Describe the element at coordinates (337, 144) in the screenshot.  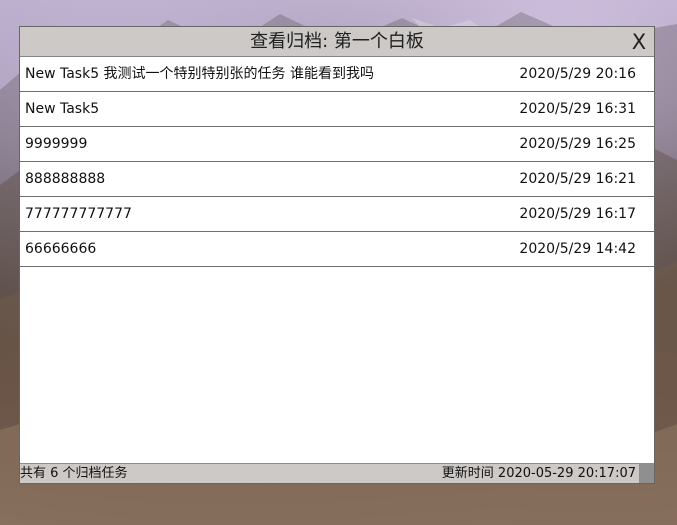
I see `archived-task-row: 9999999 2020/5/29 16:25` at that location.